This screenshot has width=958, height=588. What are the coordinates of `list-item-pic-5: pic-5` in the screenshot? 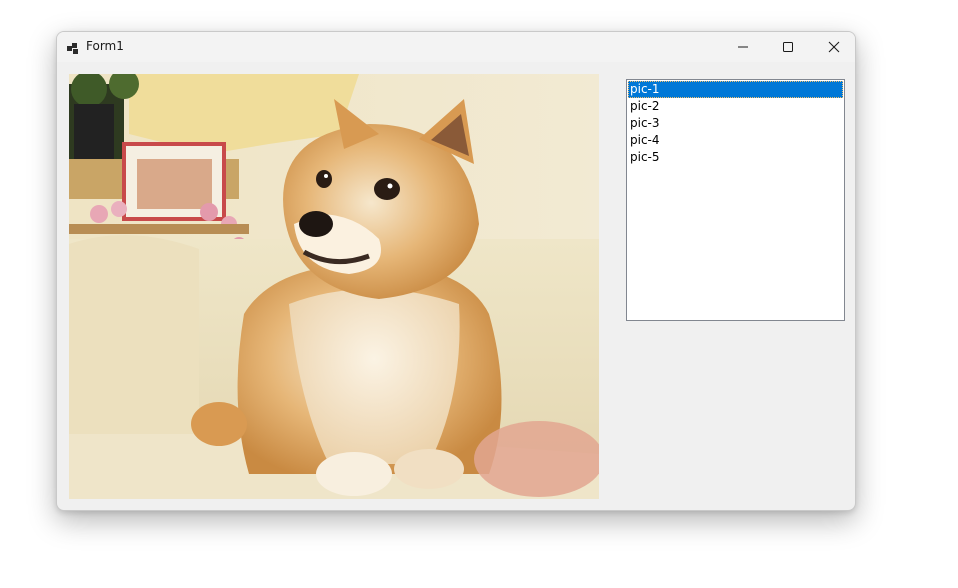 It's located at (735, 157).